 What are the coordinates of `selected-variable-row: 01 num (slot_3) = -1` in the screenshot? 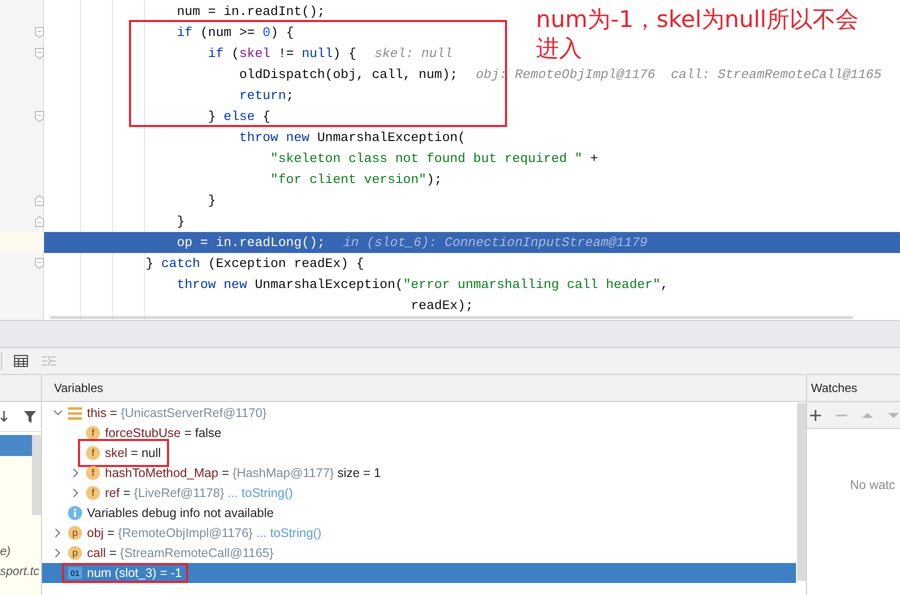 It's located at (419, 573).